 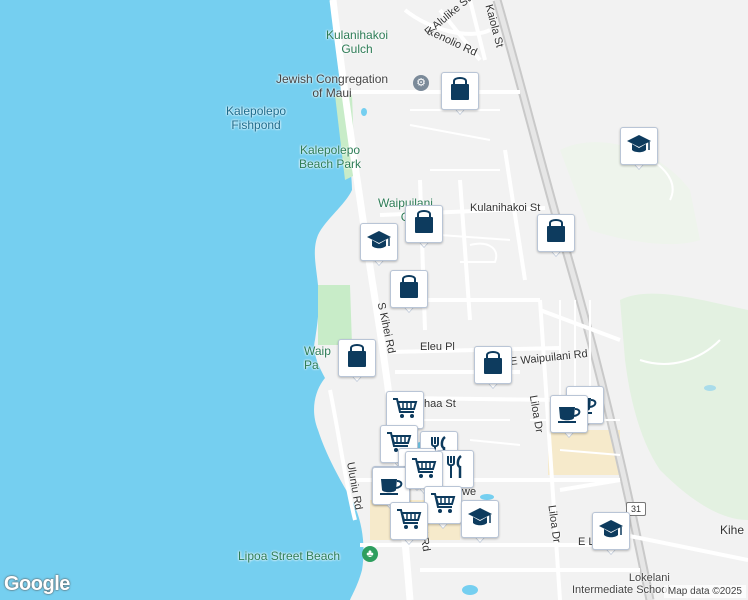 I want to click on place-label-lokelani-school: Lokelani Intermediate School, so click(x=621, y=584).